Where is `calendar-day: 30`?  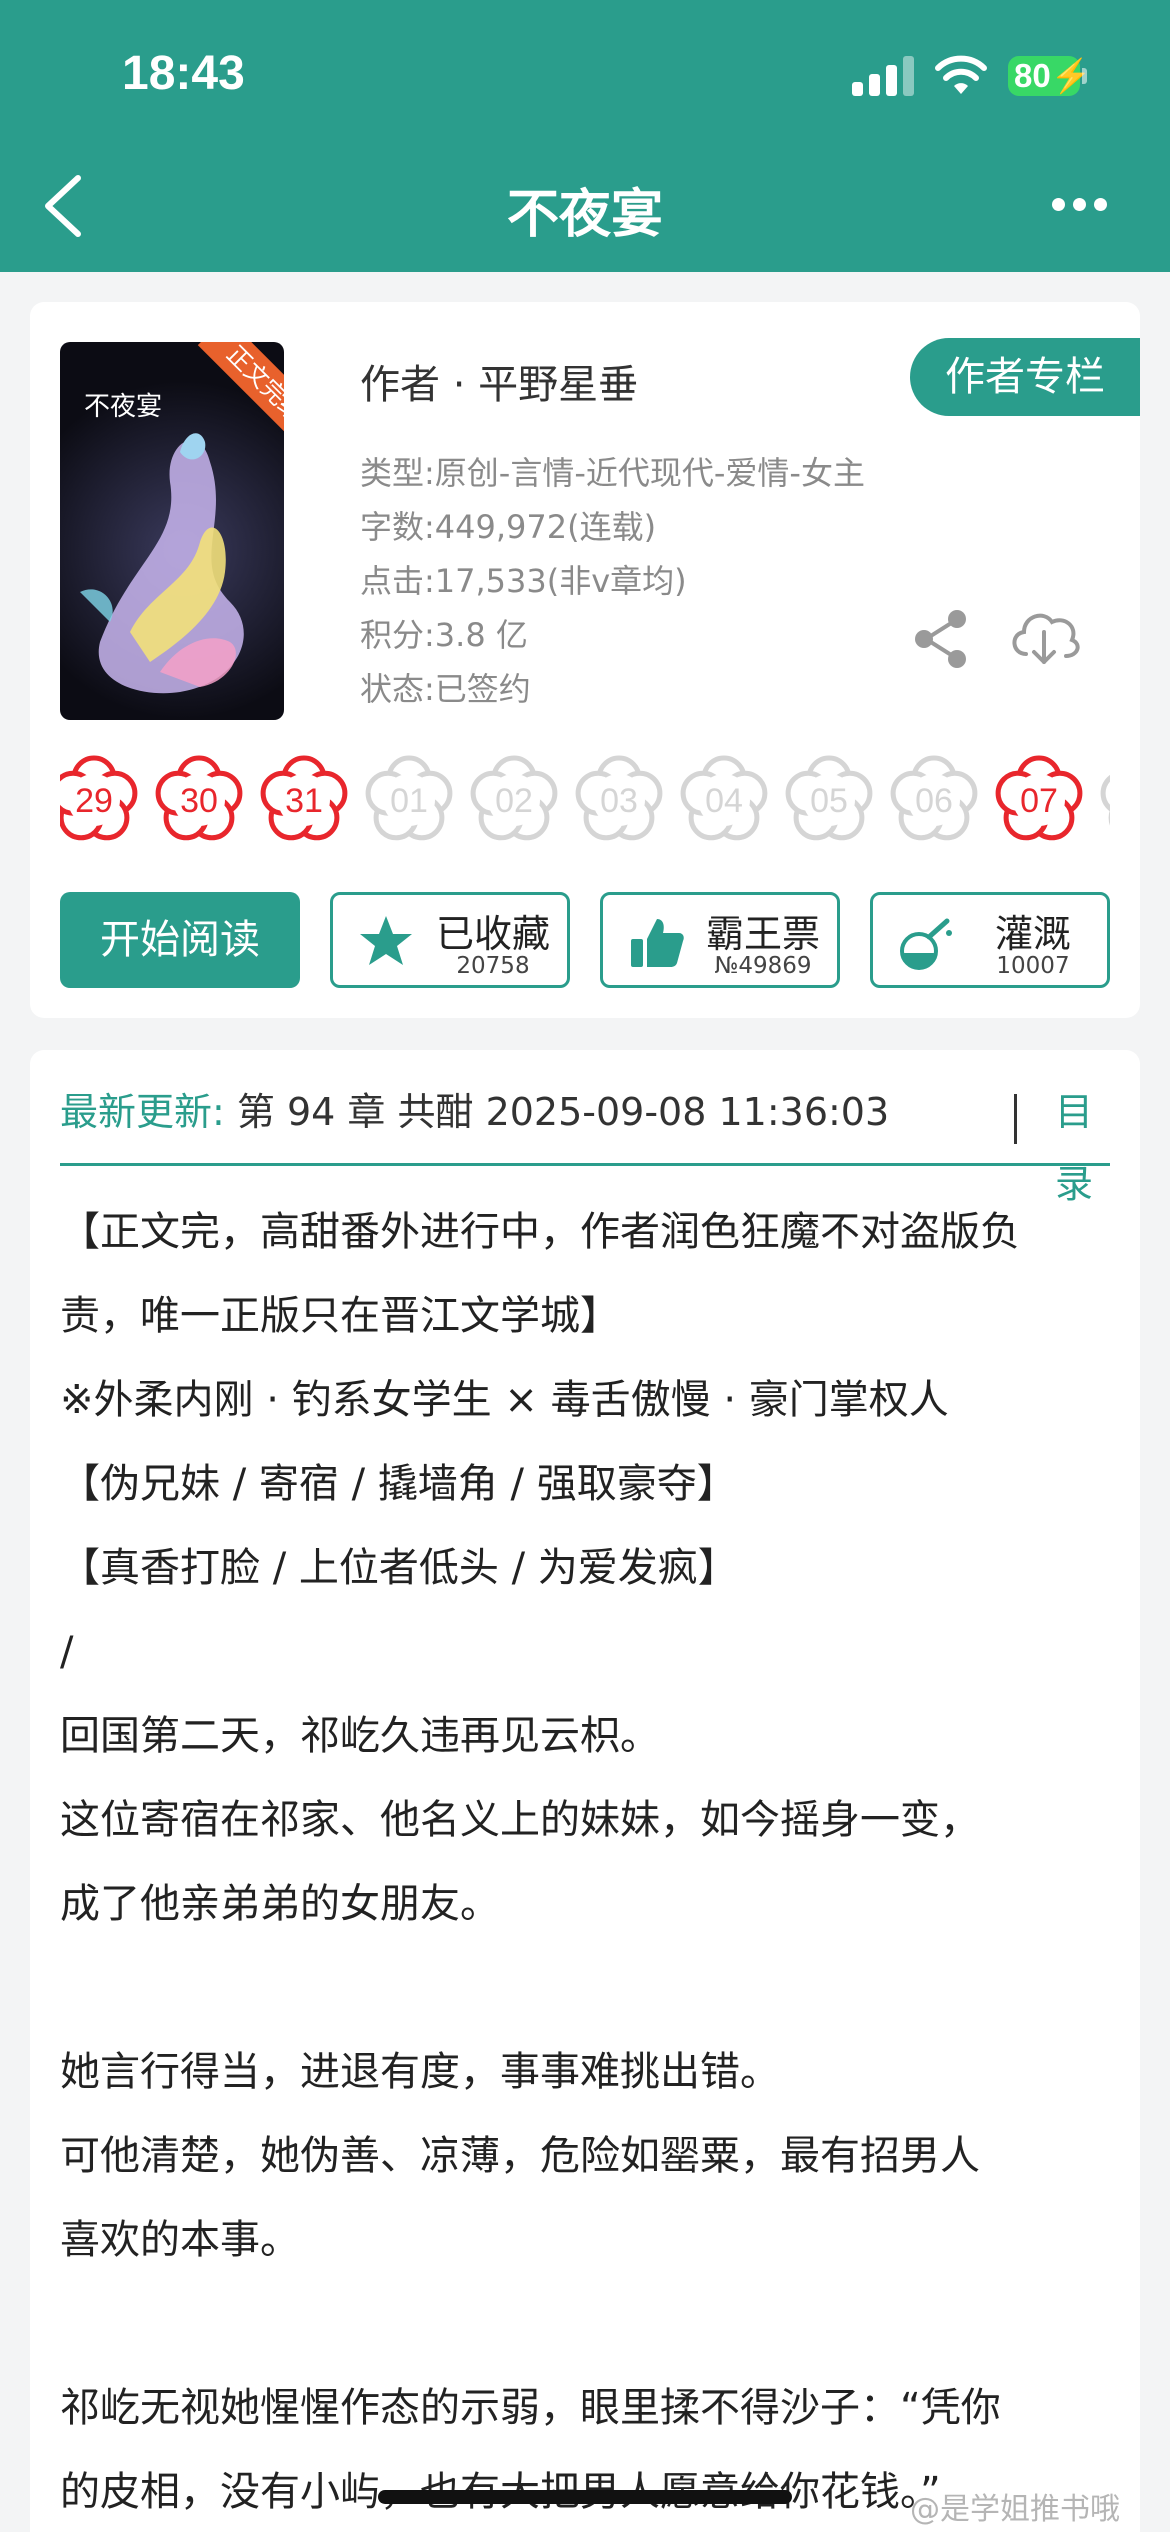
calendar-day: 30 is located at coordinates (199, 800).